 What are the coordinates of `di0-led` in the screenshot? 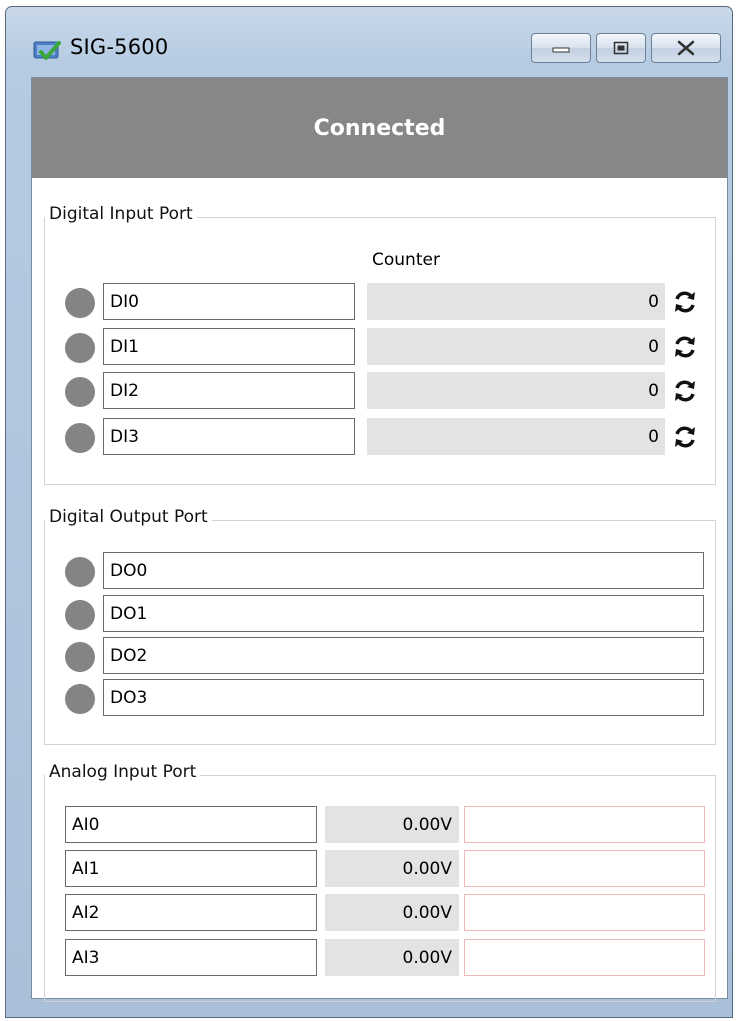 It's located at (80, 303).